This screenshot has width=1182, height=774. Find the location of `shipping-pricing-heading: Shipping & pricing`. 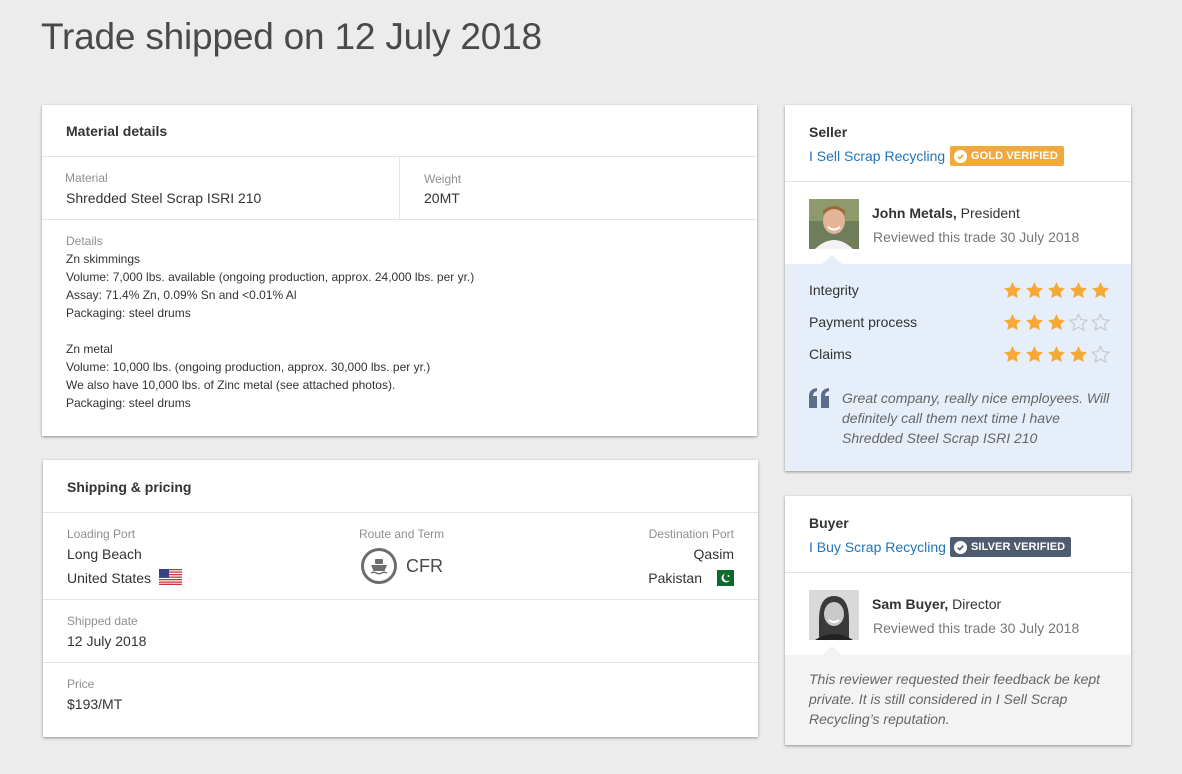

shipping-pricing-heading: Shipping & pricing is located at coordinates (129, 487).